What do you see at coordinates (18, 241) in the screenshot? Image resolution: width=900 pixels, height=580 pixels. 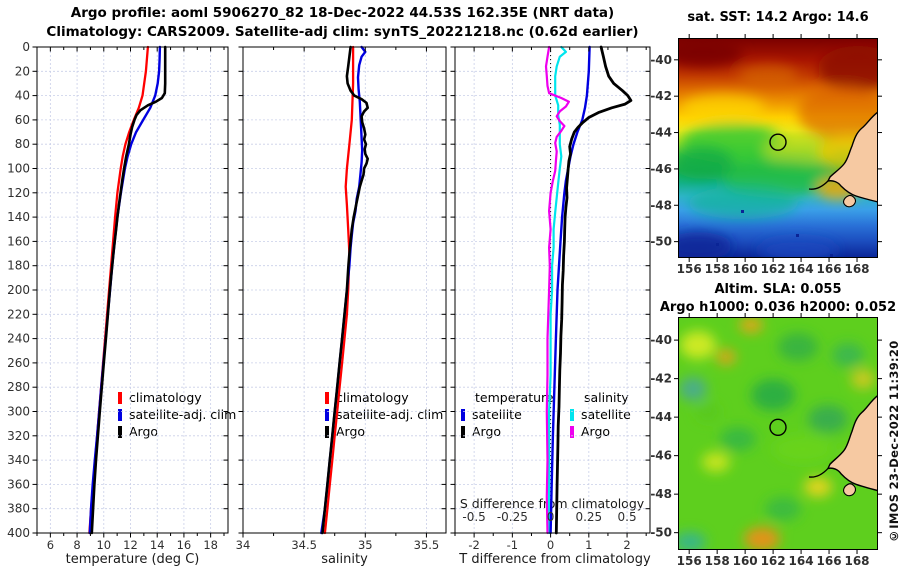 I see `depth-tick-label: 160` at bounding box center [18, 241].